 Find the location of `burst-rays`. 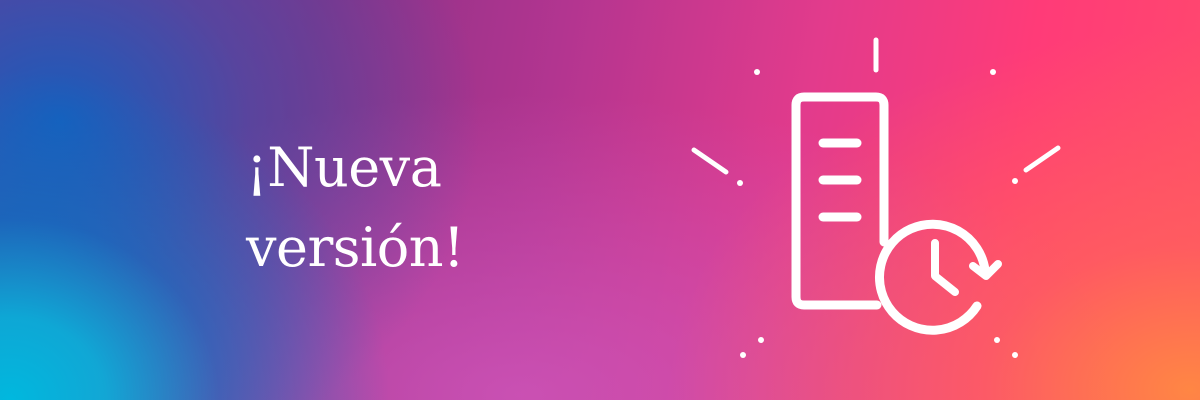

burst-rays is located at coordinates (876, 106).